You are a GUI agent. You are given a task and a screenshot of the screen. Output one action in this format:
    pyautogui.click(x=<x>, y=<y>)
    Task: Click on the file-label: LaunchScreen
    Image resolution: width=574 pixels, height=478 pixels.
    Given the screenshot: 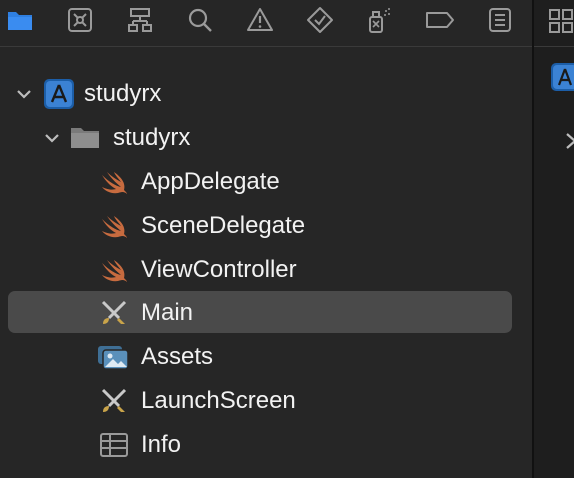 What is the action you would take?
    pyautogui.click(x=218, y=400)
    